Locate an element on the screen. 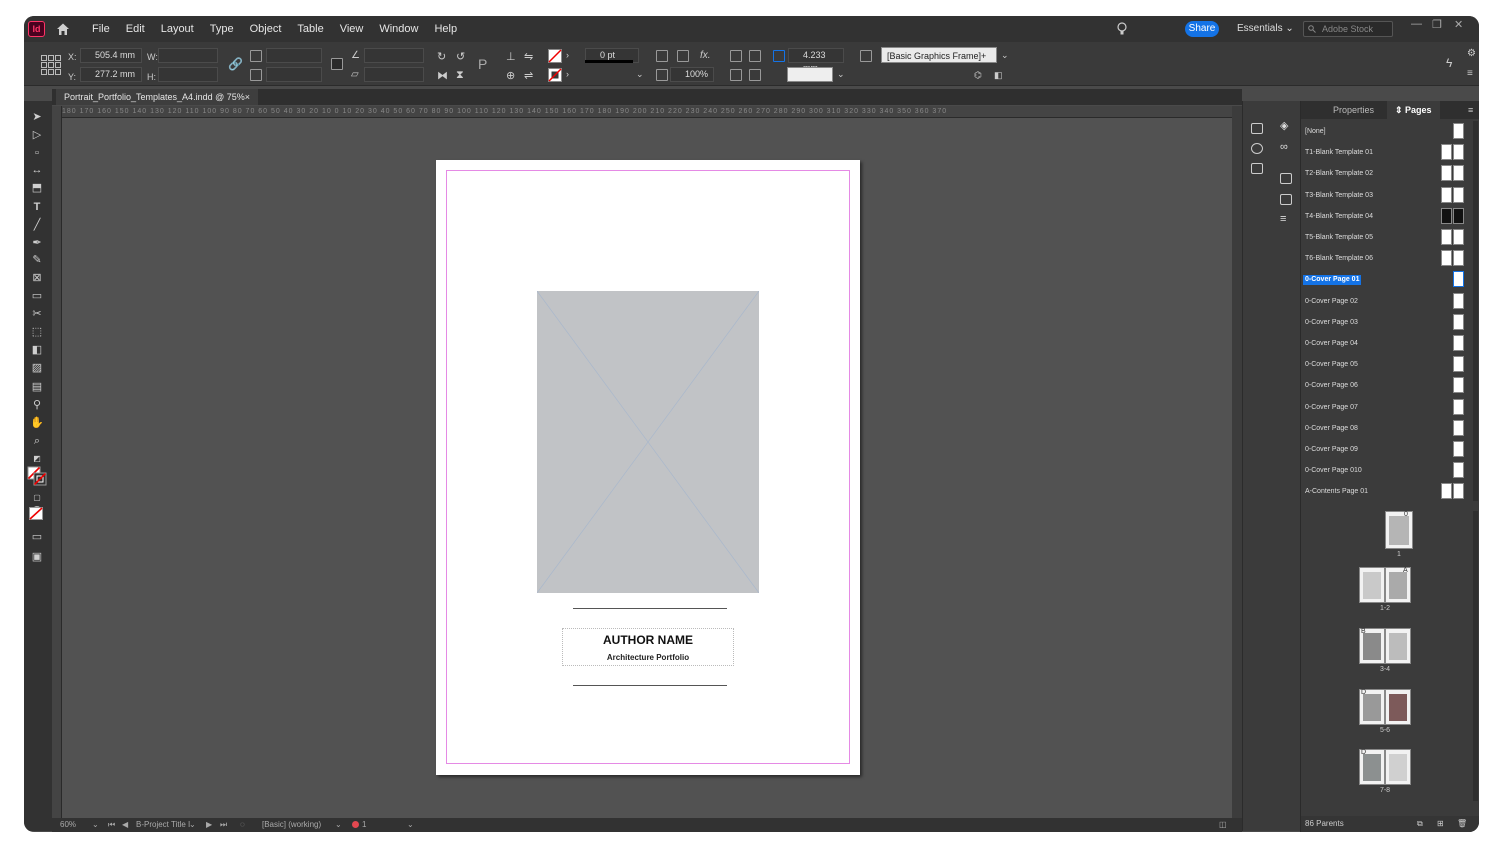 The width and height of the screenshot is (1500, 846). flip-horizontal-icon: ⧓ is located at coordinates (442, 75).